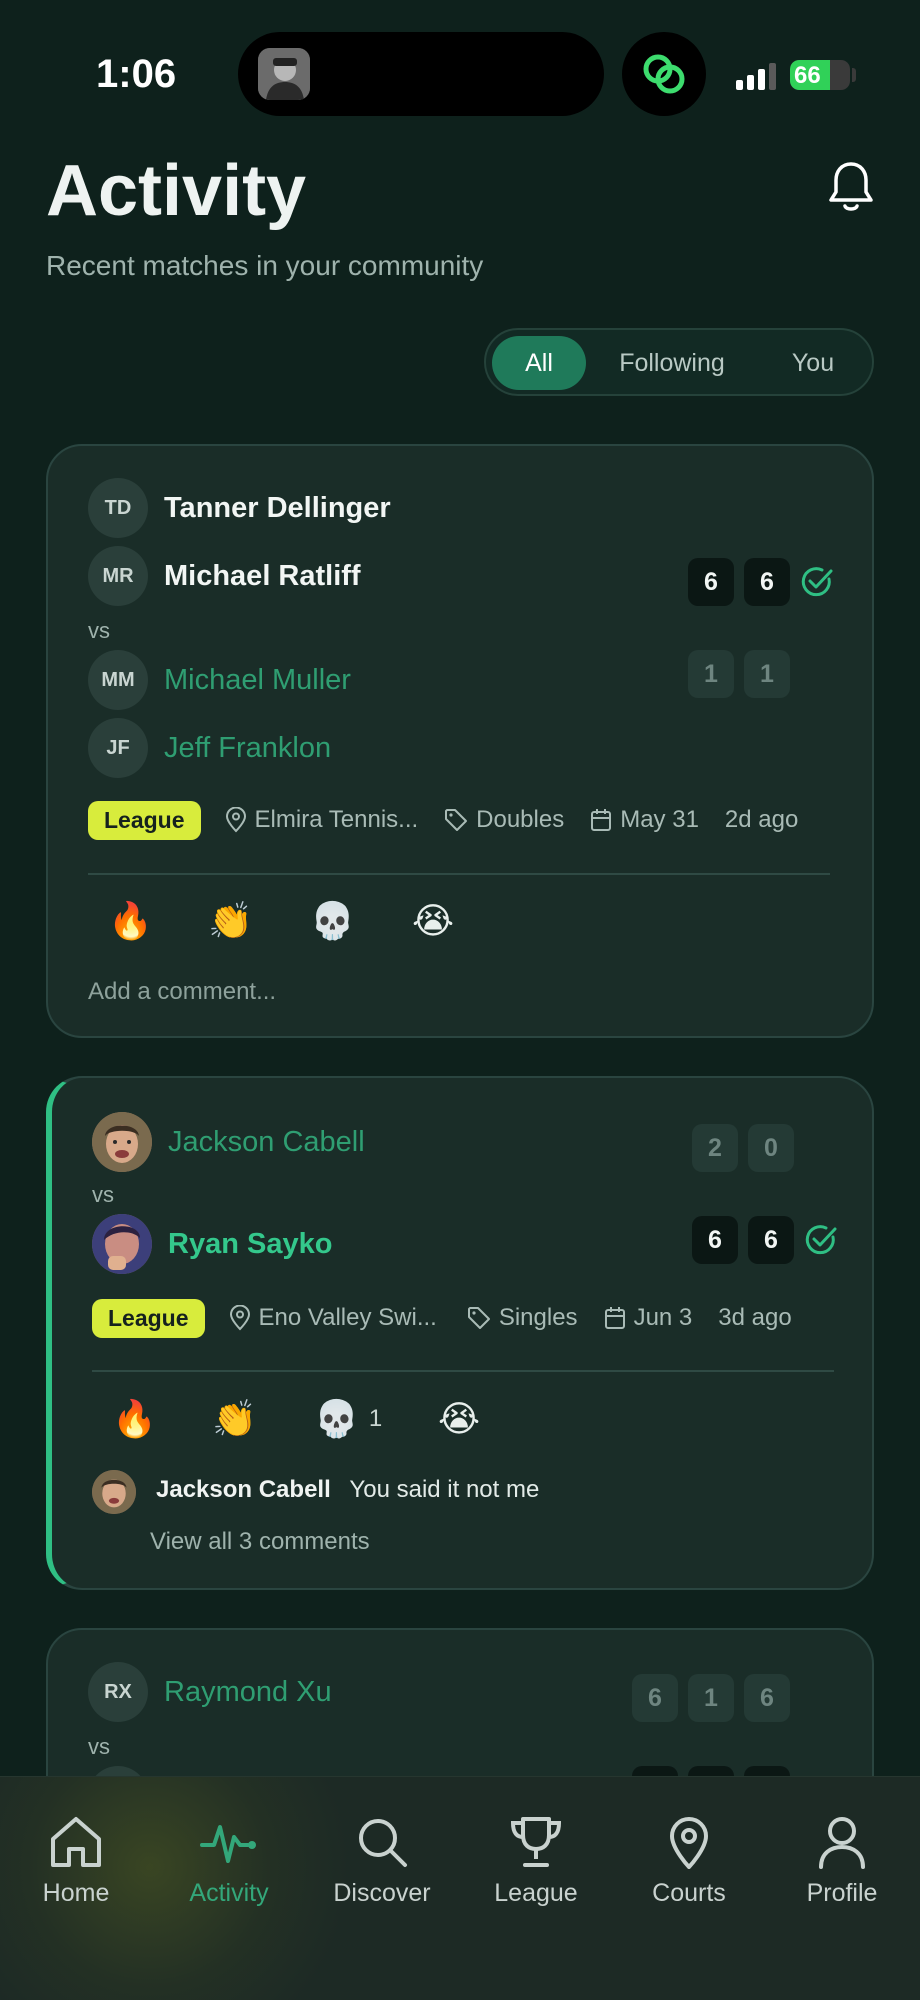 The width and height of the screenshot is (920, 2000). I want to click on activity-icon, so click(228, 1844).